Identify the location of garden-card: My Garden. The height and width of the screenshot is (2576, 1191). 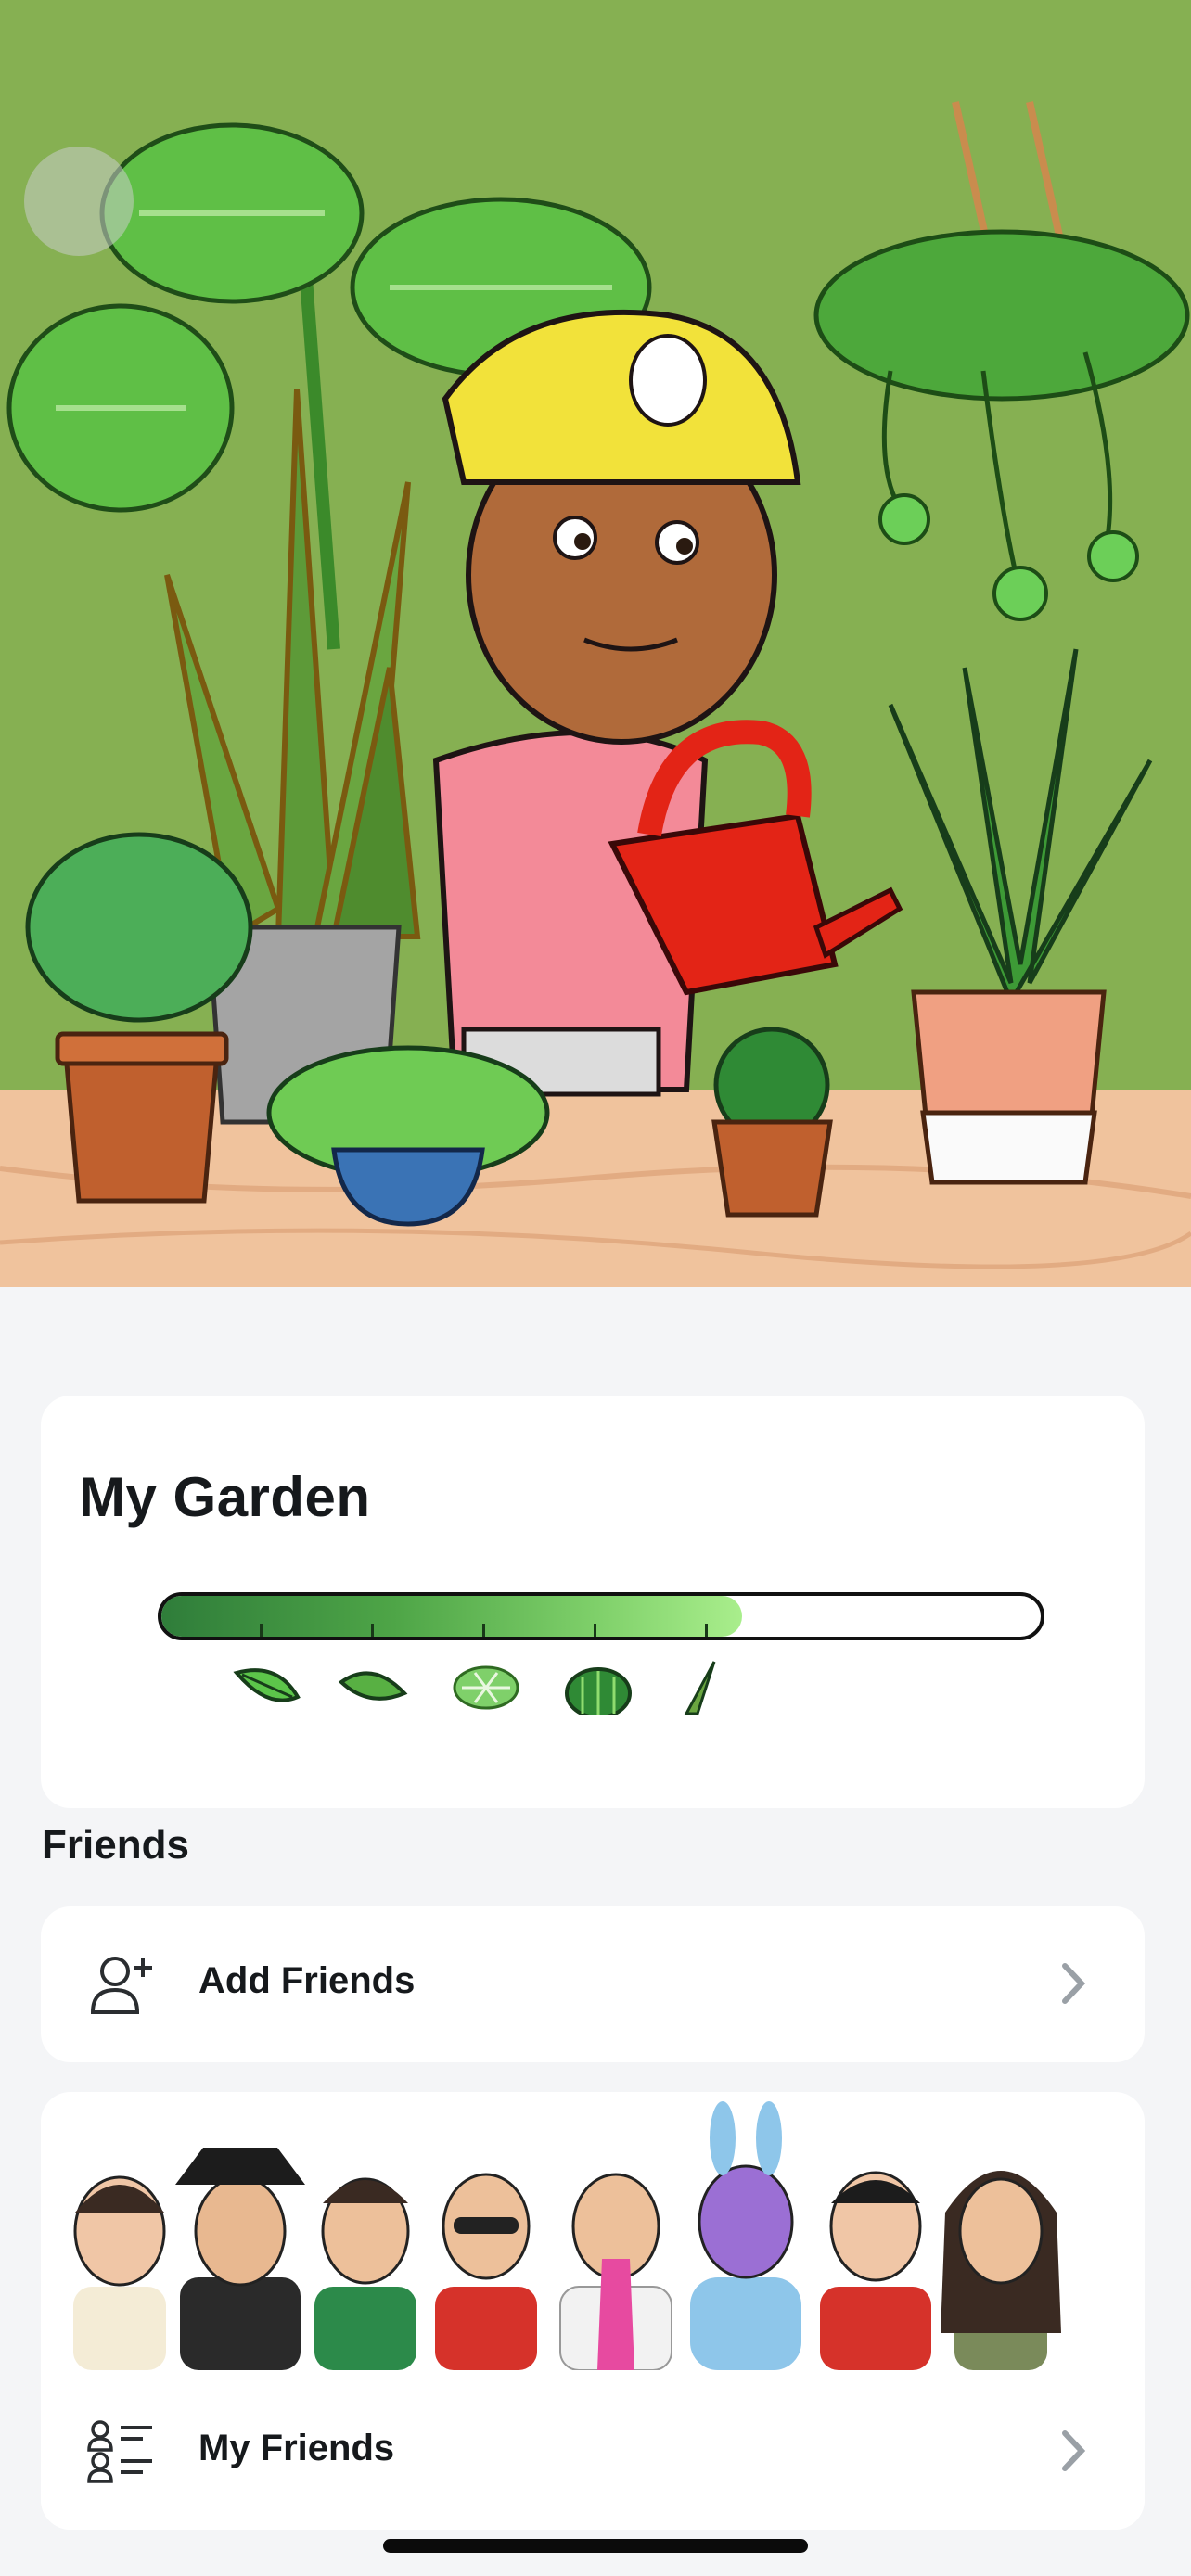
(593, 1602).